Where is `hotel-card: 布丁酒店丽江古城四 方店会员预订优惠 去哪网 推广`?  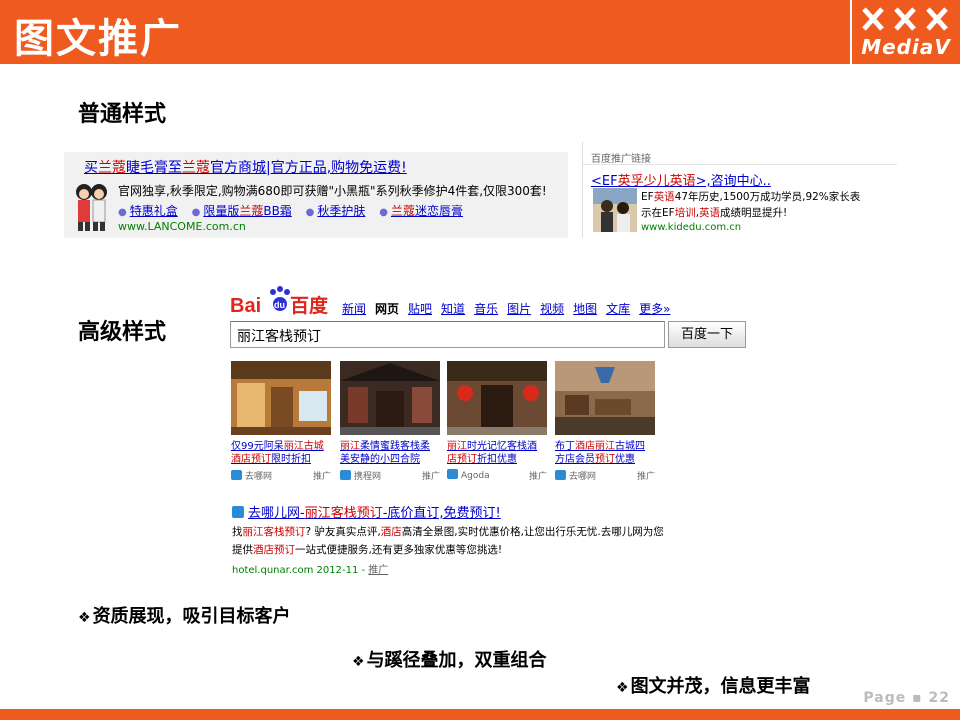
hotel-card: 布丁酒店丽江古城四 方店会员预订优惠 去哪网 推广 is located at coordinates (605, 421).